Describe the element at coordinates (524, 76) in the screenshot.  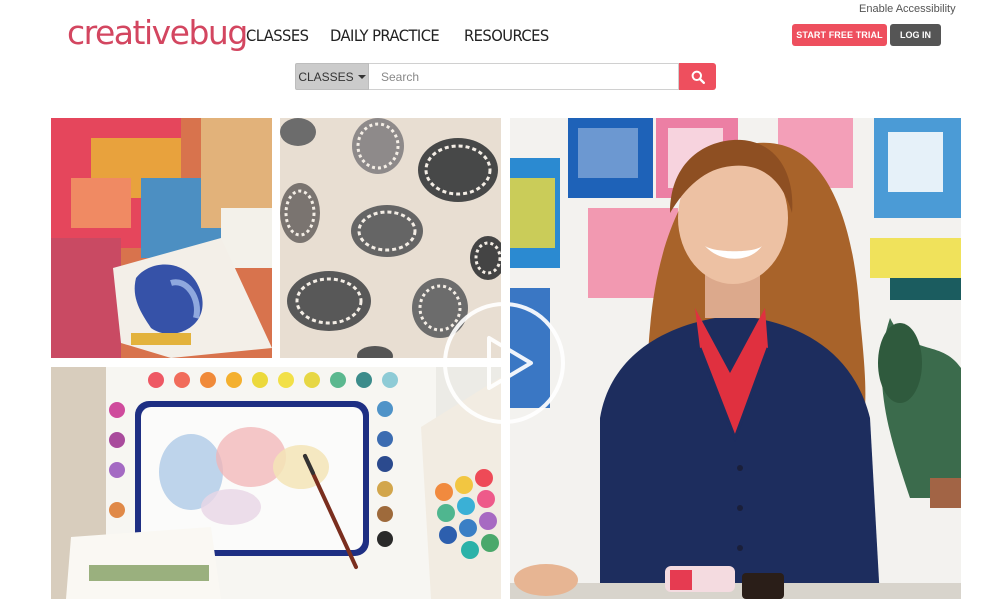
I see `search-input` at that location.